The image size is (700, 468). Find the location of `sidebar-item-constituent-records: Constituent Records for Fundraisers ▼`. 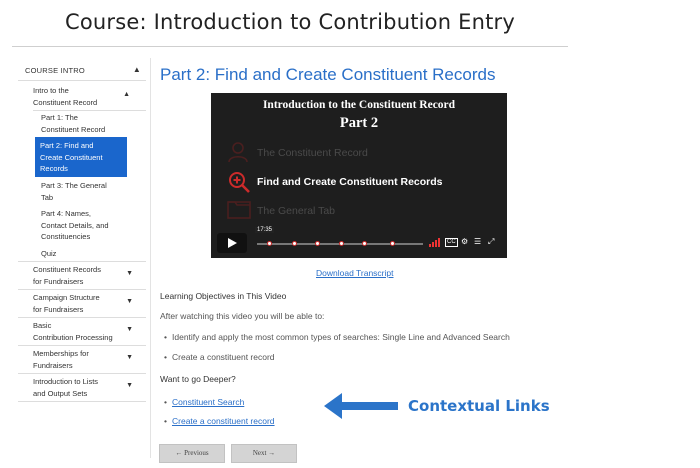

sidebar-item-constituent-records: Constituent Records for Fundraisers ▼ is located at coordinates (83, 275).